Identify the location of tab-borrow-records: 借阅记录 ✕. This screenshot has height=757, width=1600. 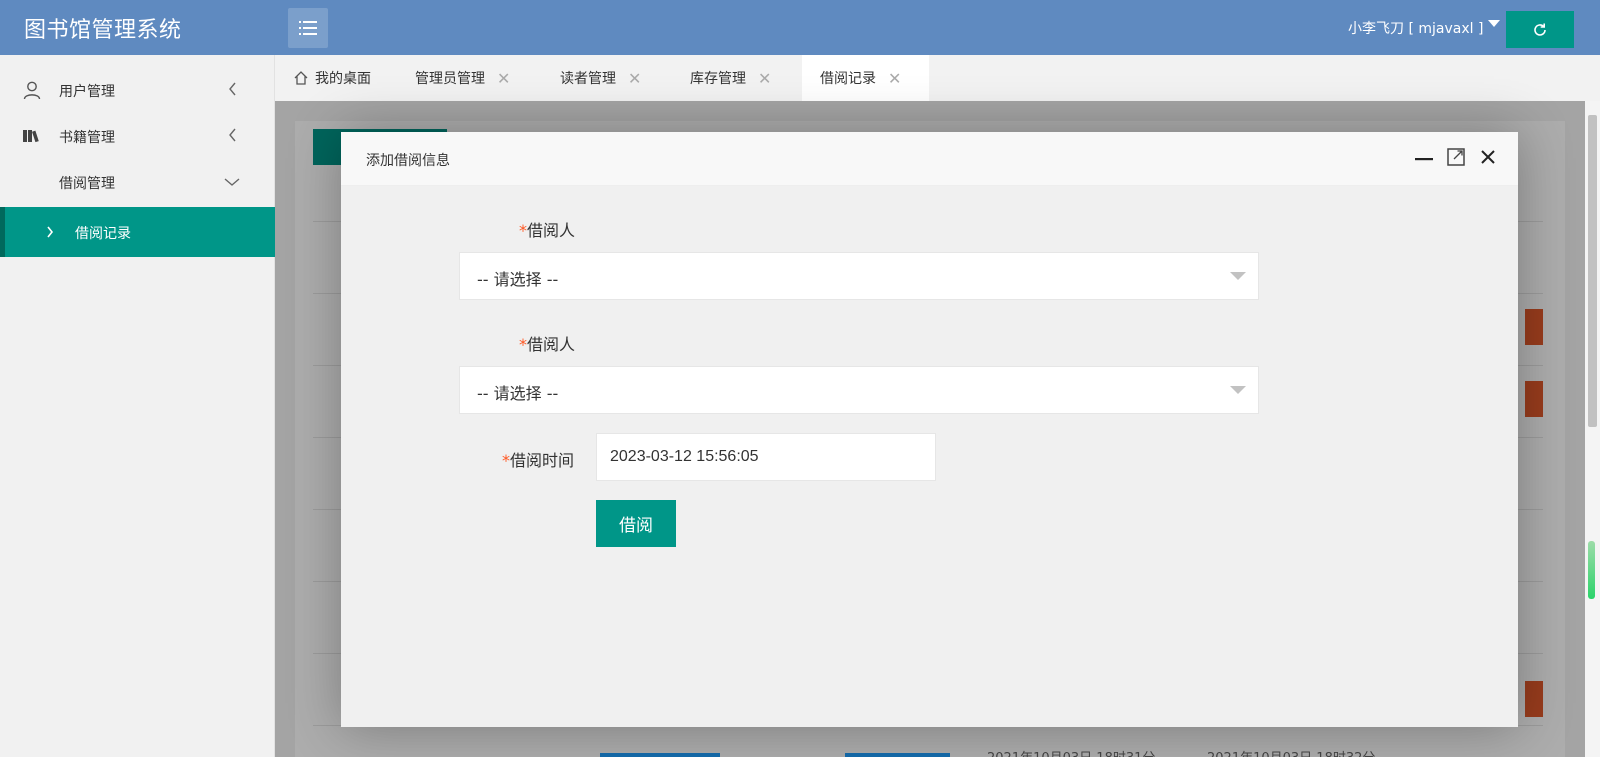
(865, 78).